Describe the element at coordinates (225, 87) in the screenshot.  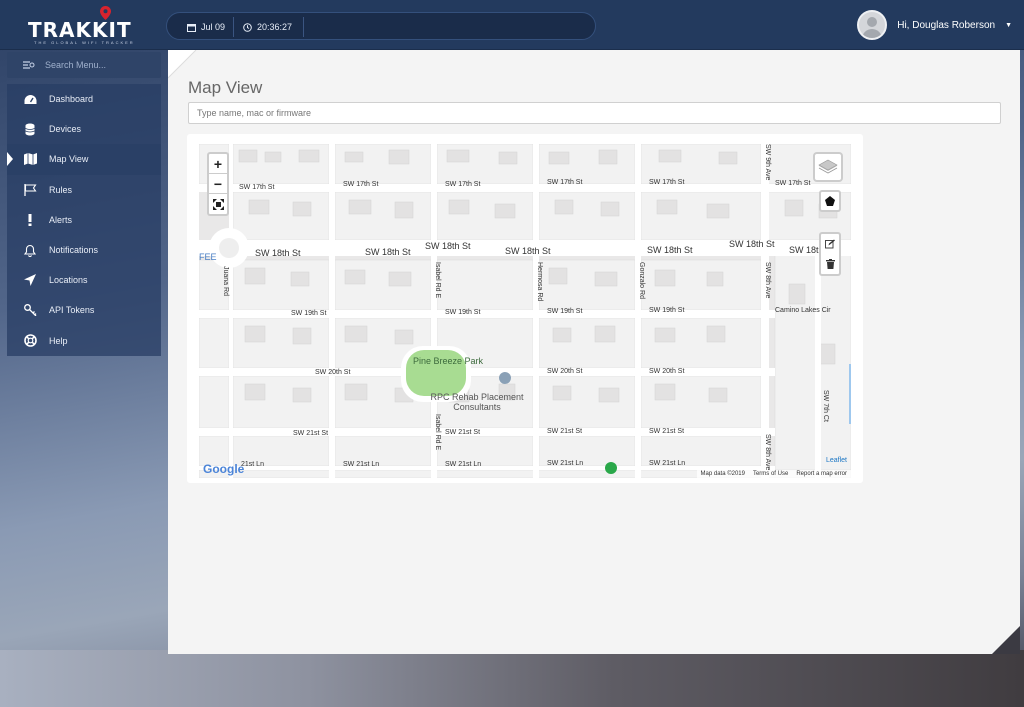
I see `page-title: Map View` at that location.